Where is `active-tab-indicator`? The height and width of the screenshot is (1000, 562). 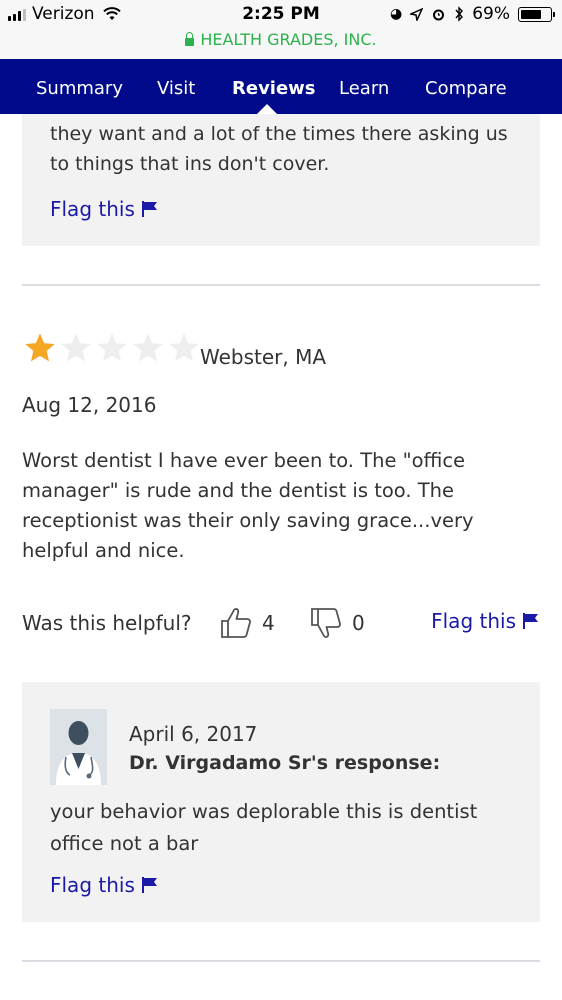
active-tab-indicator is located at coordinates (267, 109).